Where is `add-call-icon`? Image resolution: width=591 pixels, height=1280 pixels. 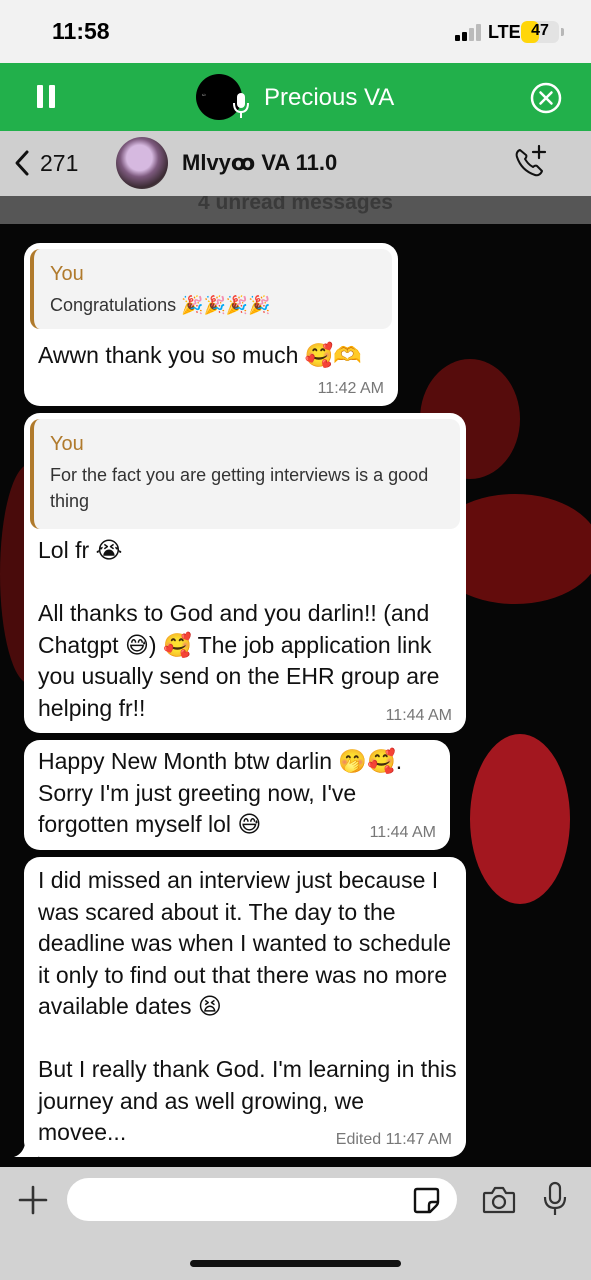
add-call-icon is located at coordinates (530, 162).